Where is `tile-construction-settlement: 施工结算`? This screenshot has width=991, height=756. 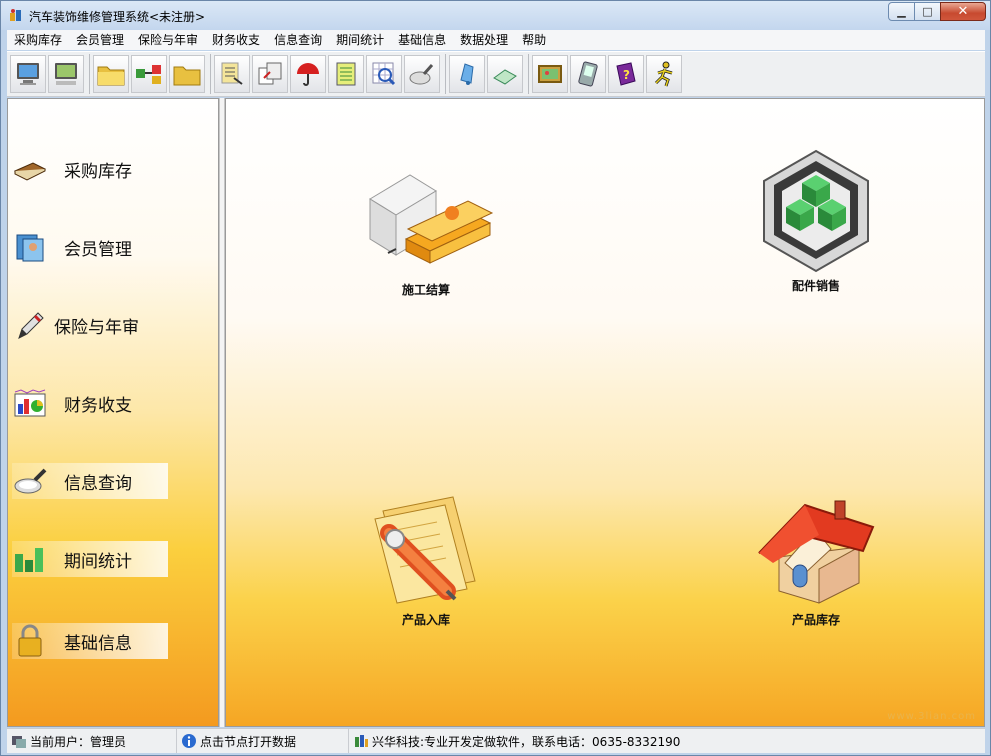
tile-construction-settlement: 施工结算 is located at coordinates (426, 233).